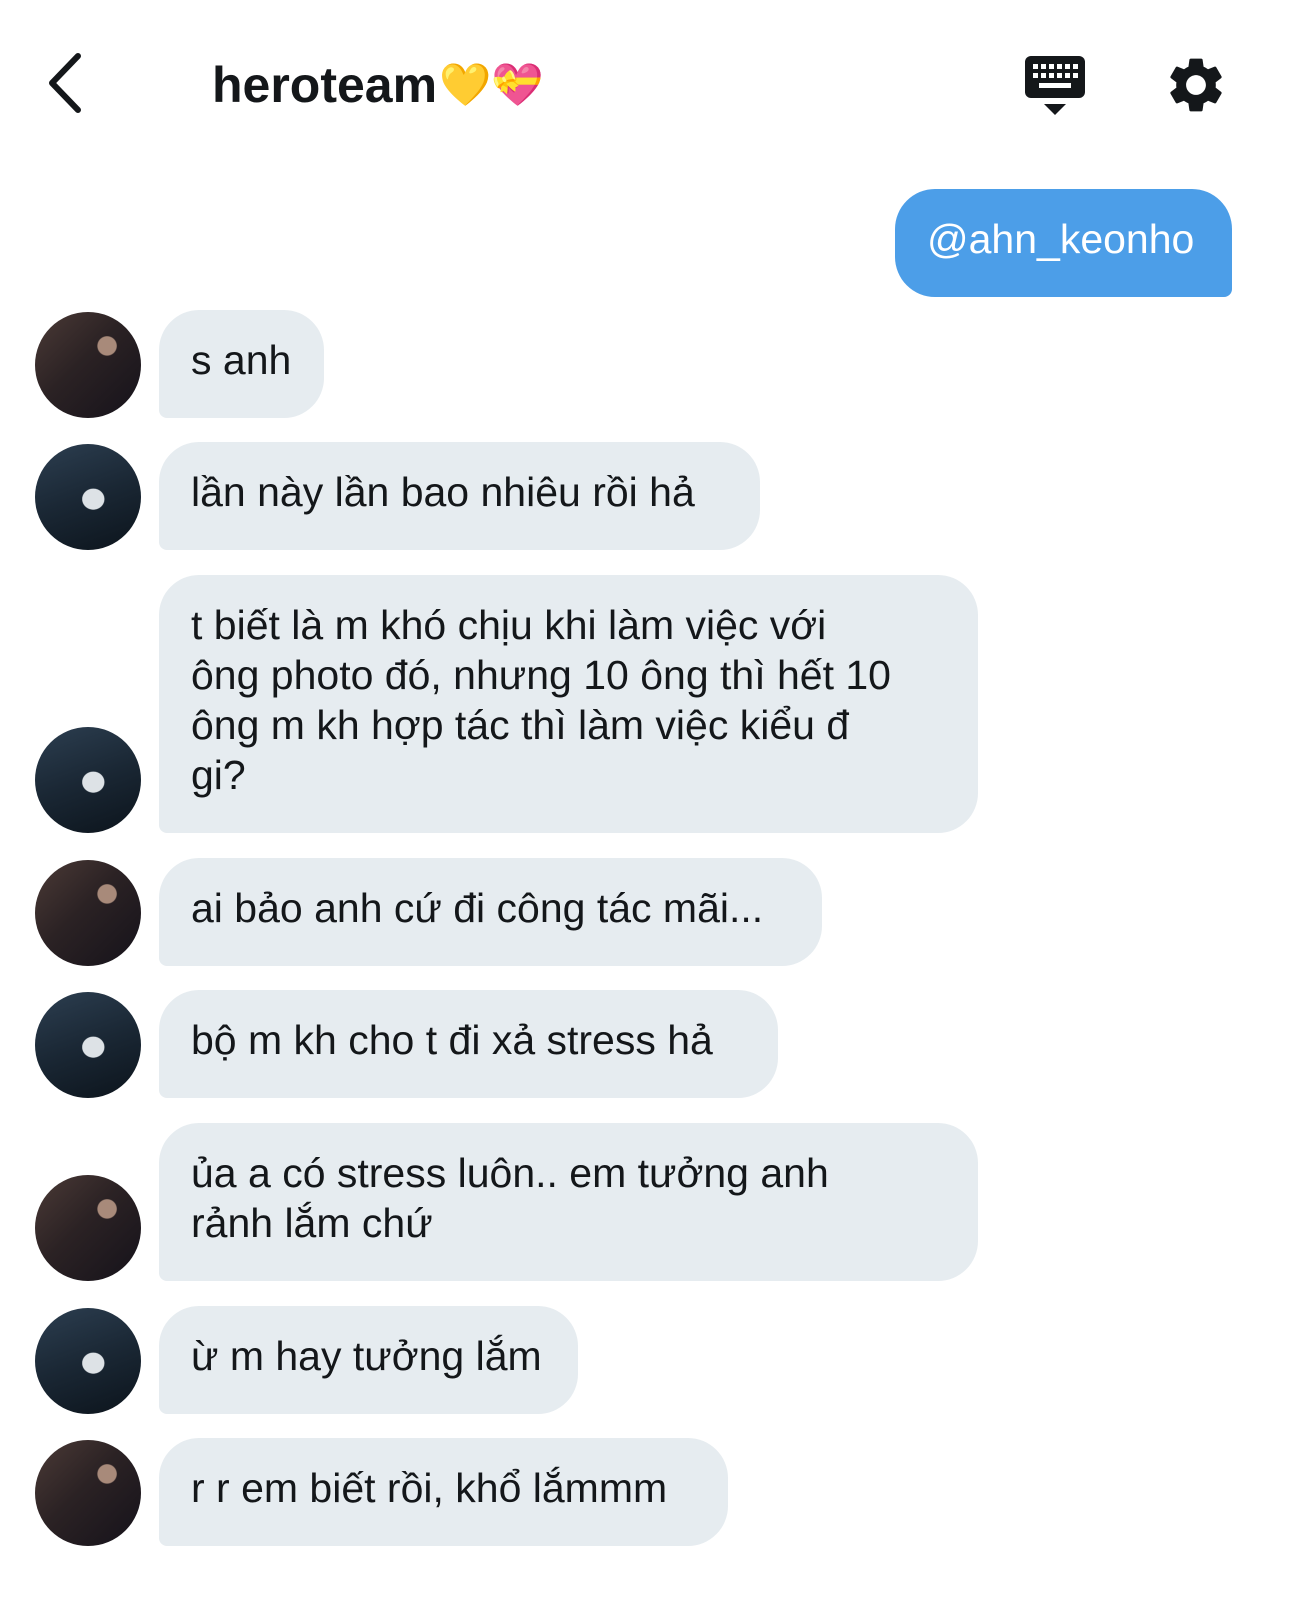 The image size is (1290, 1597). I want to click on message-text: ừ m hay tưởng lắm, so click(366, 1356).